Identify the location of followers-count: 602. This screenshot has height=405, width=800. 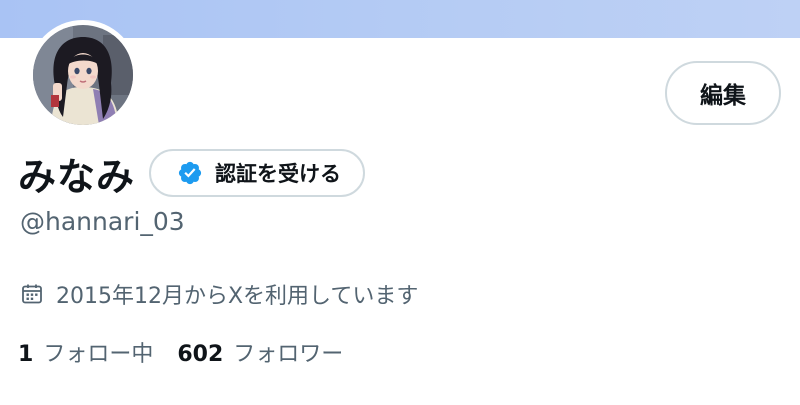
(200, 354).